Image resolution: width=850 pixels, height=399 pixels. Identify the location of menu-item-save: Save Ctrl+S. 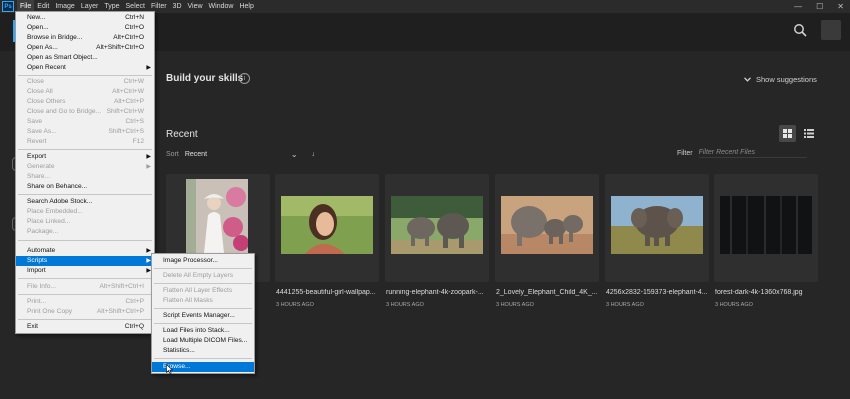
(85, 122).